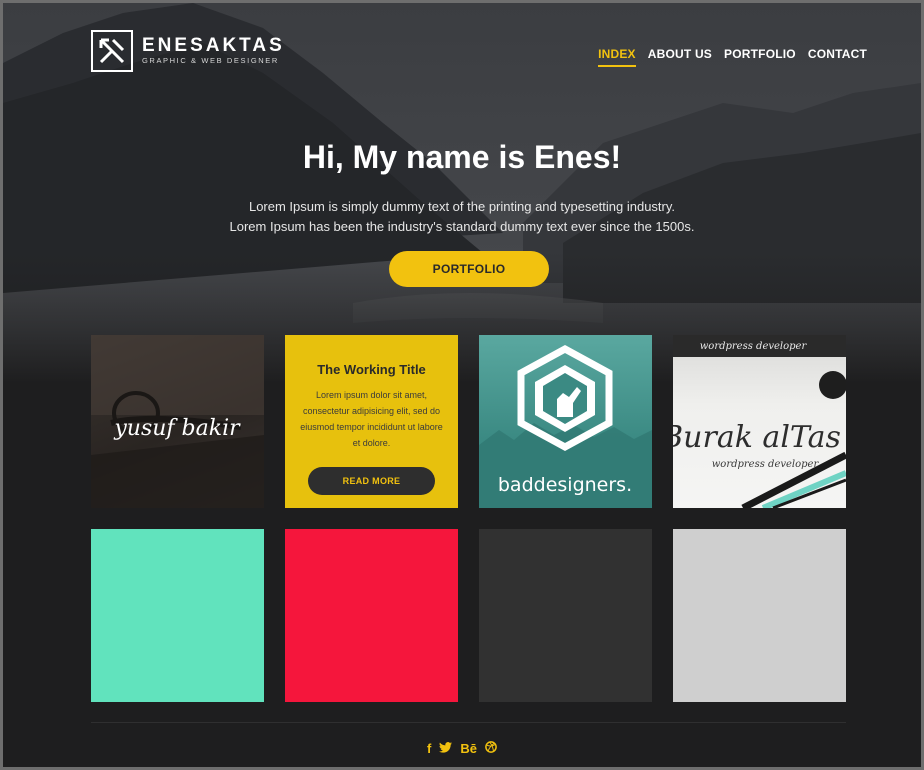  What do you see at coordinates (371, 369) in the screenshot?
I see `card-title: The Working Title` at bounding box center [371, 369].